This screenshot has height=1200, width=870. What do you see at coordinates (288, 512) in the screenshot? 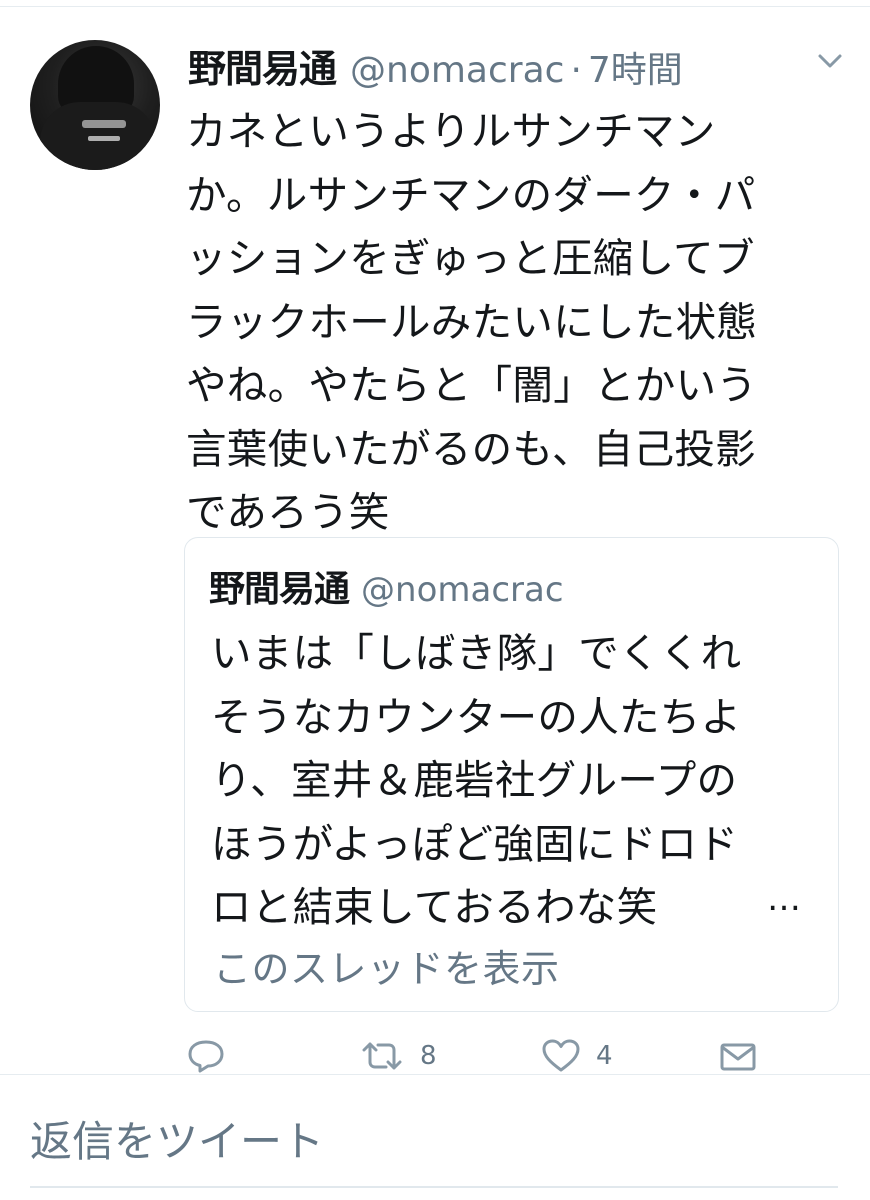
I see `tweet-text-line: であろう笑` at bounding box center [288, 512].